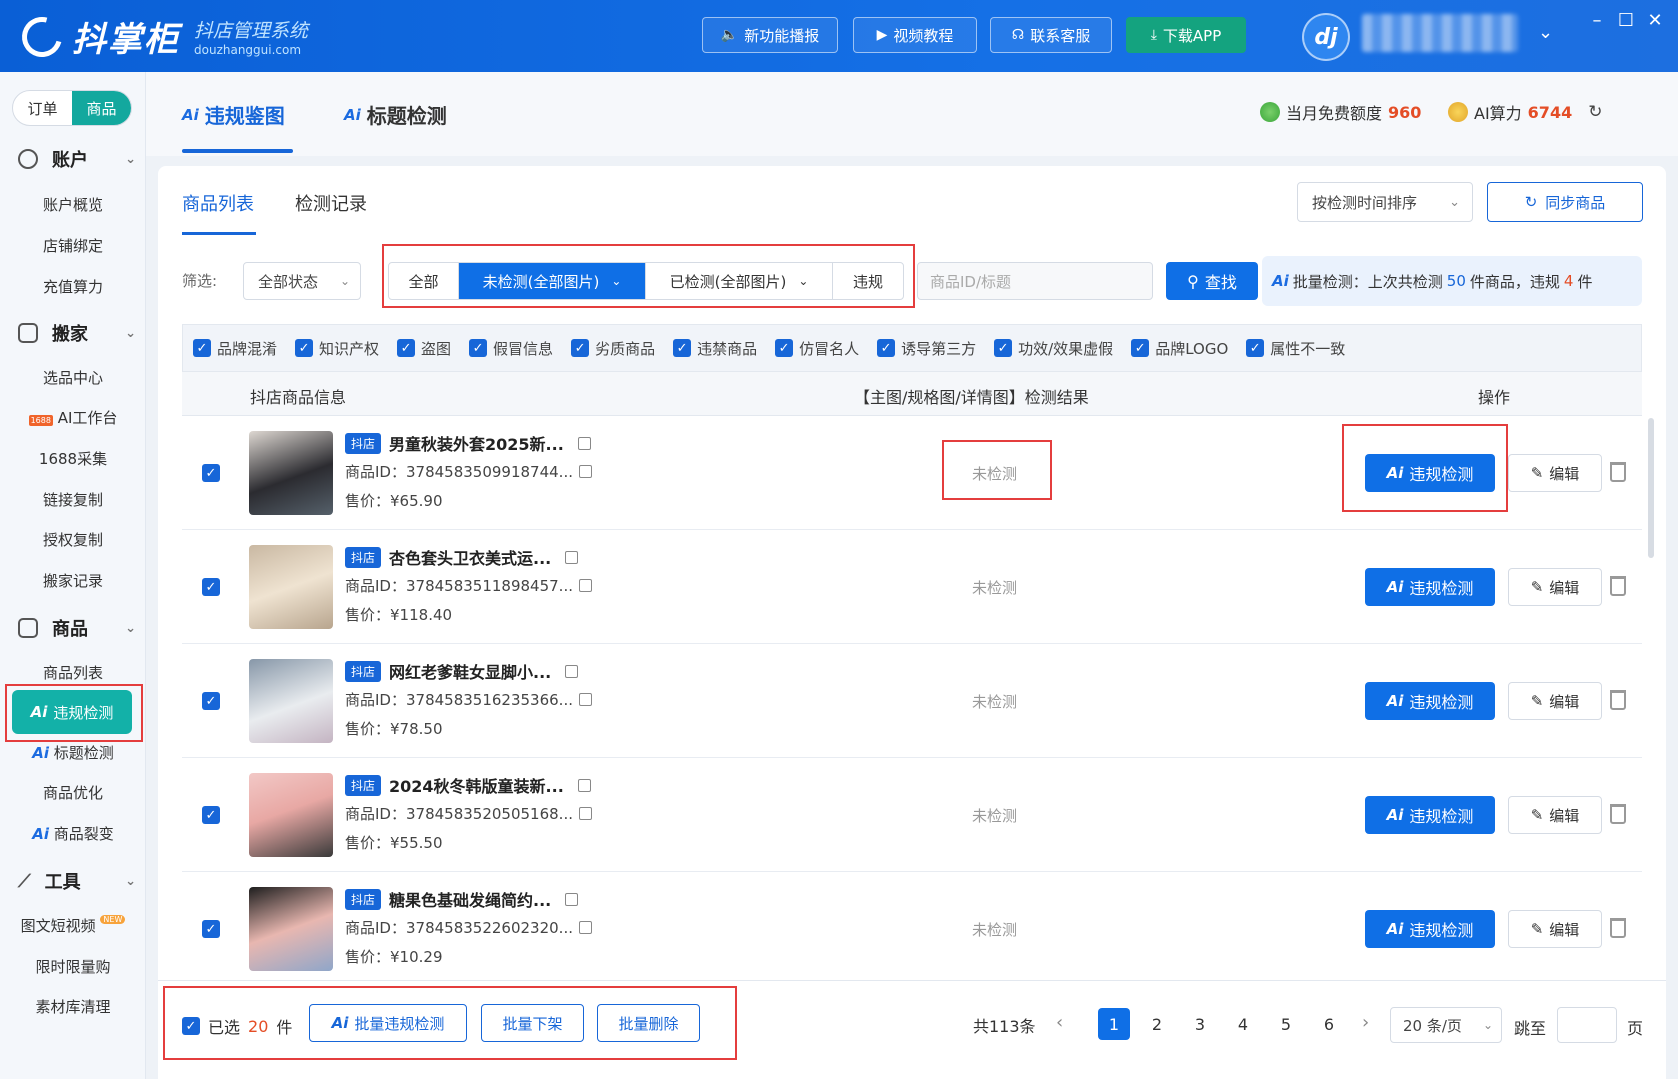 The height and width of the screenshot is (1079, 1678). Describe the element at coordinates (915, 35) in the screenshot. I see `video-tutorial-button: ▶ 视频教程` at that location.